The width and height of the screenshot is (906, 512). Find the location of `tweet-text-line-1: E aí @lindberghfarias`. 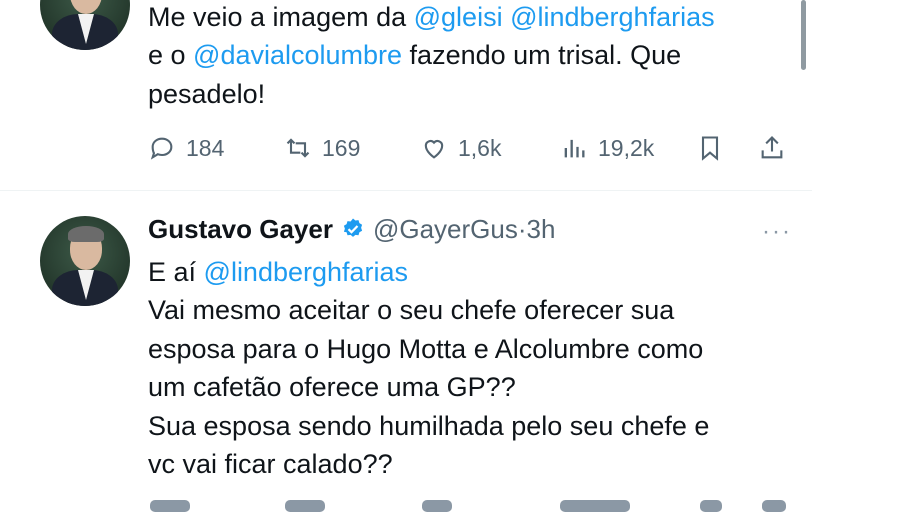

tweet-text-line-1: E aí @lindberghfarias is located at coordinates (278, 272).